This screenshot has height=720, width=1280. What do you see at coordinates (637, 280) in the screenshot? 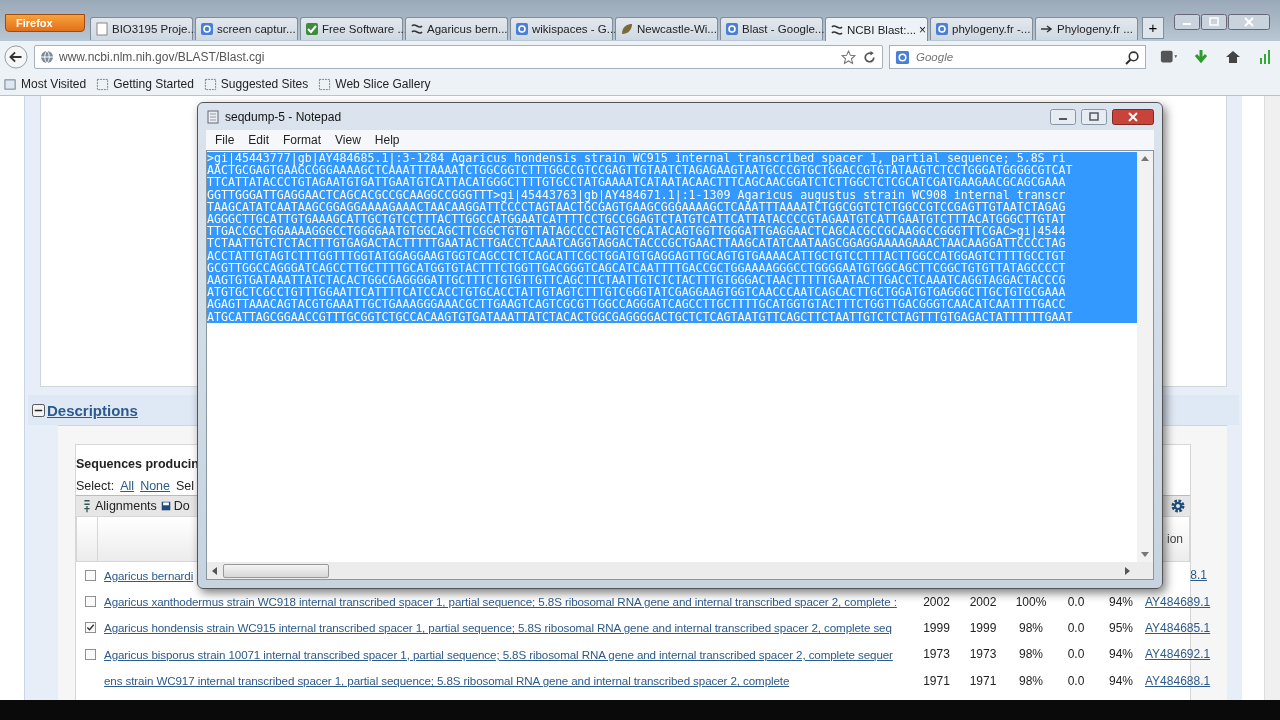
I see `text-line: AAGTGTGATAAATTATCTACACTGGCGAGGGGATTGCTTTCTGTGTTGTTCAGCTTCTAATTGTCTCTACTTTGTGGGACTAACTTTTTGAATACTTGACCTCAAATCAGGTAGGACTACCCG` at bounding box center [637, 280].